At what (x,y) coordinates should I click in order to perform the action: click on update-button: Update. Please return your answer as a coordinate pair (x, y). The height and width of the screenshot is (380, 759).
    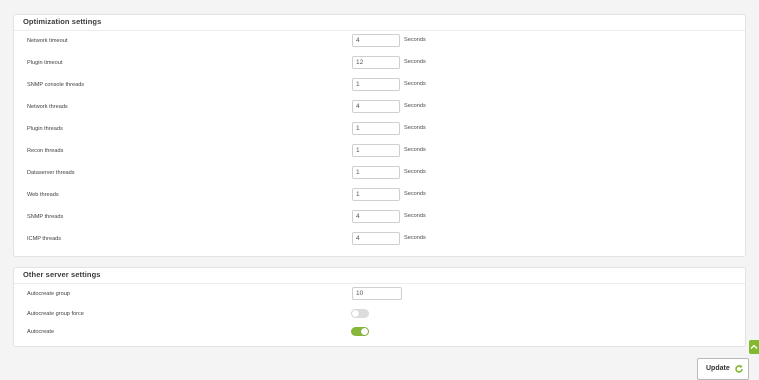
    Looking at the image, I should click on (723, 369).